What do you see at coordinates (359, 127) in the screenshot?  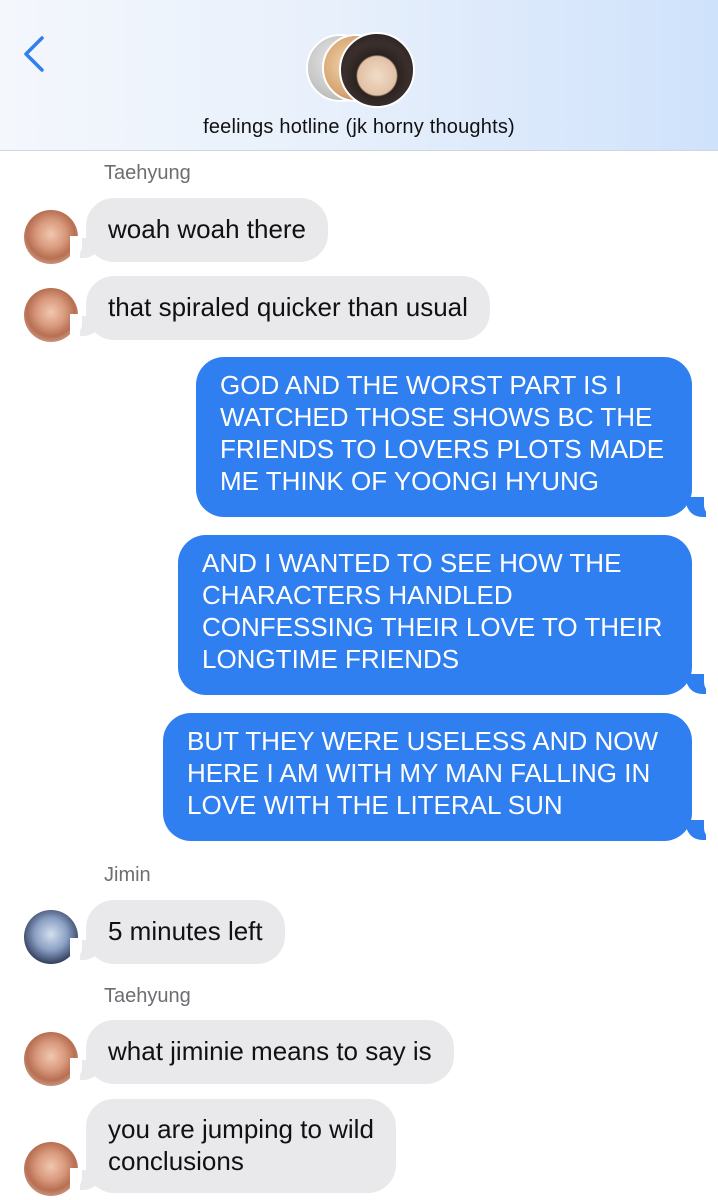 I see `chat-title: feelings hotline (jk horny thoughts)` at bounding box center [359, 127].